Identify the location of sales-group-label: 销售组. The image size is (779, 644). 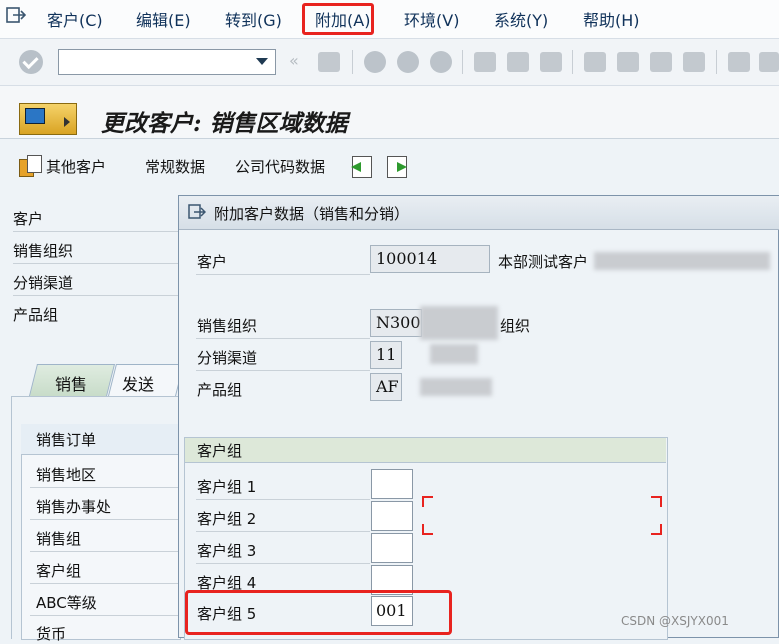
(59, 539).